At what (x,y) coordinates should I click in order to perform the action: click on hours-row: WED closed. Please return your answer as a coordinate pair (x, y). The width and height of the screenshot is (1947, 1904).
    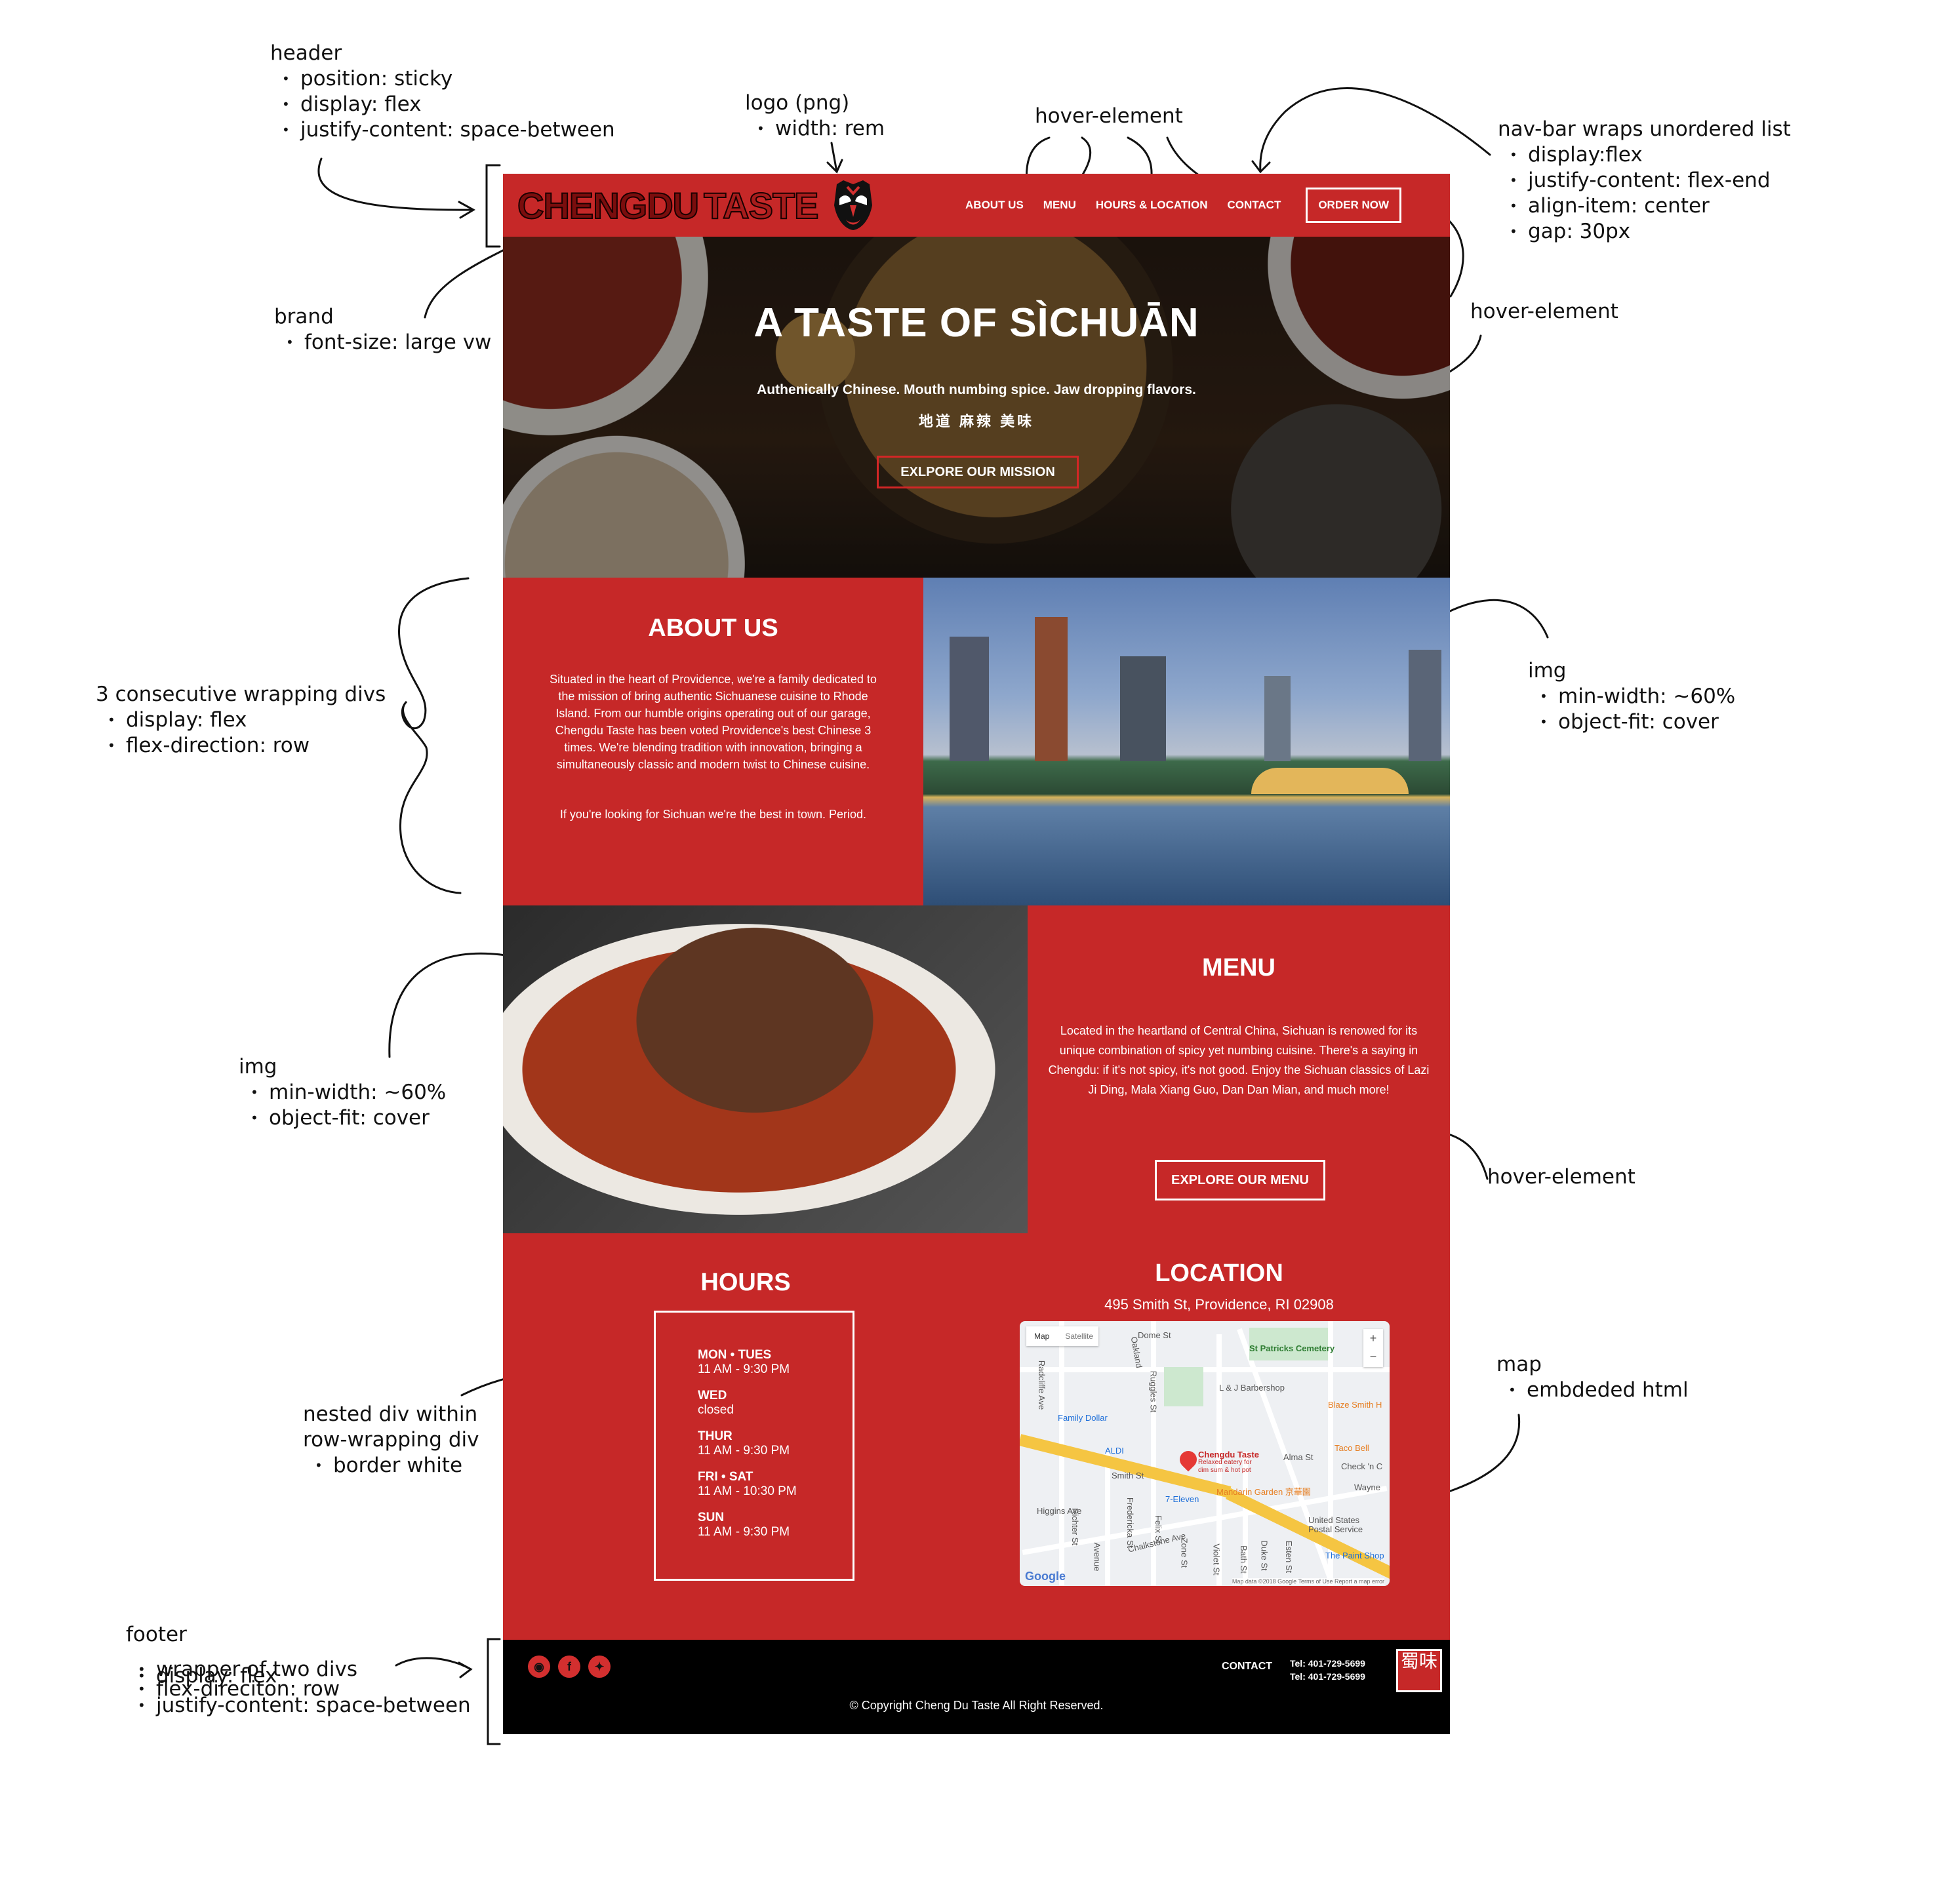
    Looking at the image, I should click on (716, 1403).